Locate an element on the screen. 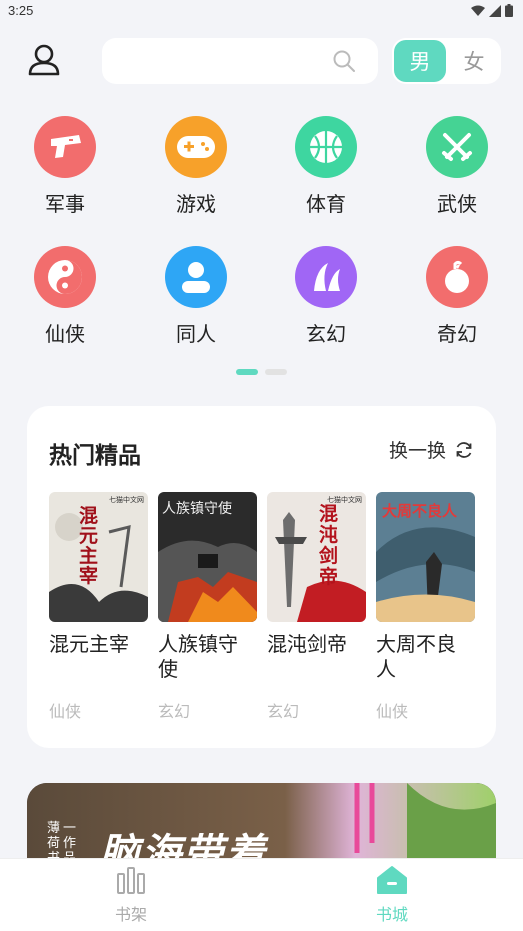 This screenshot has height=931, width=523. category-label: 游戏 is located at coordinates (196, 204).